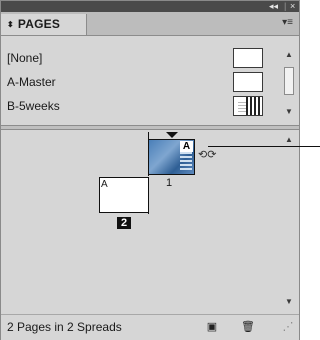  I want to click on master-item-none: [None], so click(136, 58).